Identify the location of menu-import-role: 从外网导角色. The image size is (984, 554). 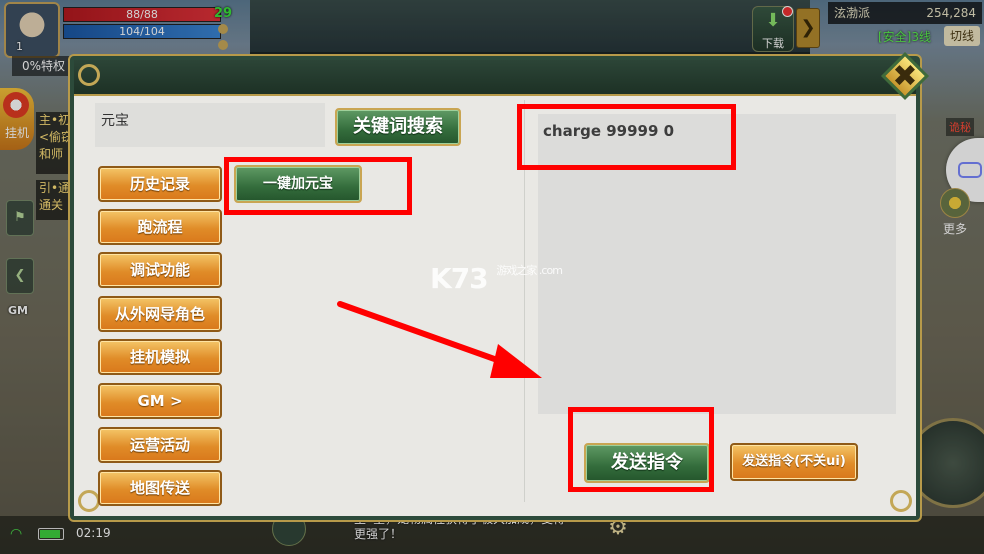
(160, 314).